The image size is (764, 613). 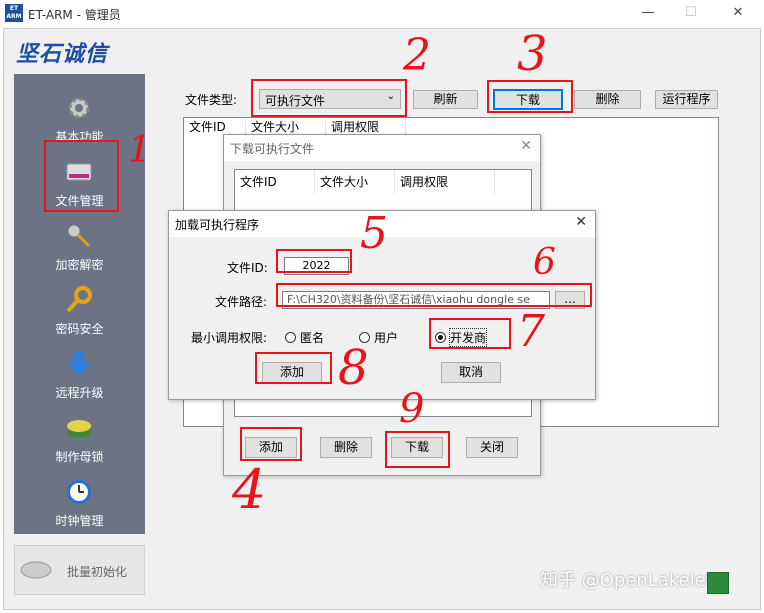 I want to click on cancel-button: 取消, so click(x=471, y=372).